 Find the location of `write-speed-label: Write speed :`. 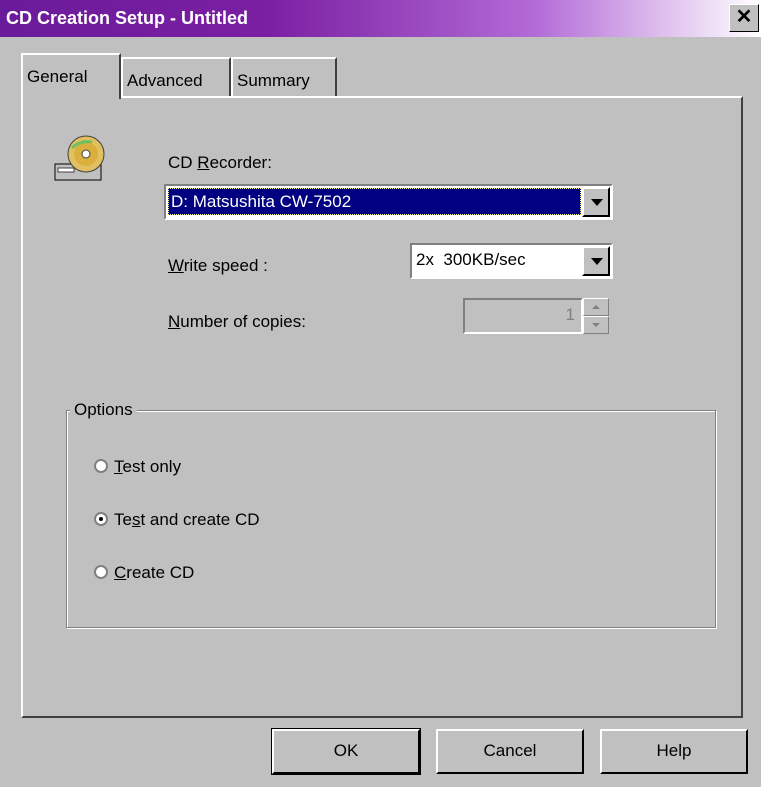

write-speed-label: Write speed : is located at coordinates (218, 265).